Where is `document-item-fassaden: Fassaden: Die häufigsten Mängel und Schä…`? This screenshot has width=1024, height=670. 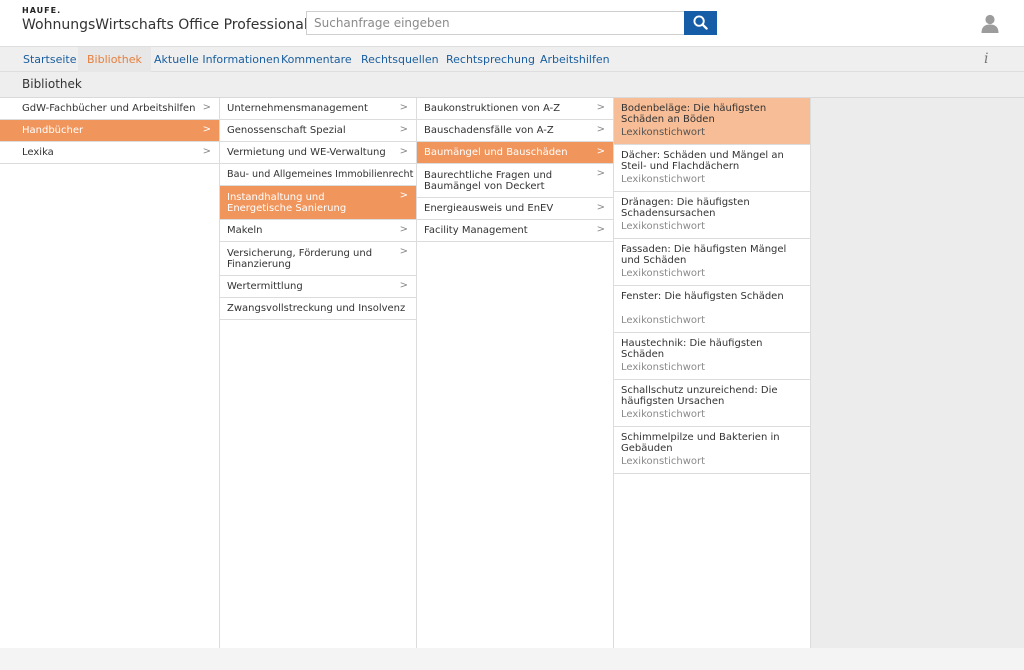
document-item-fassaden: Fassaden: Die häufigsten Mängel und Schä… is located at coordinates (712, 262).